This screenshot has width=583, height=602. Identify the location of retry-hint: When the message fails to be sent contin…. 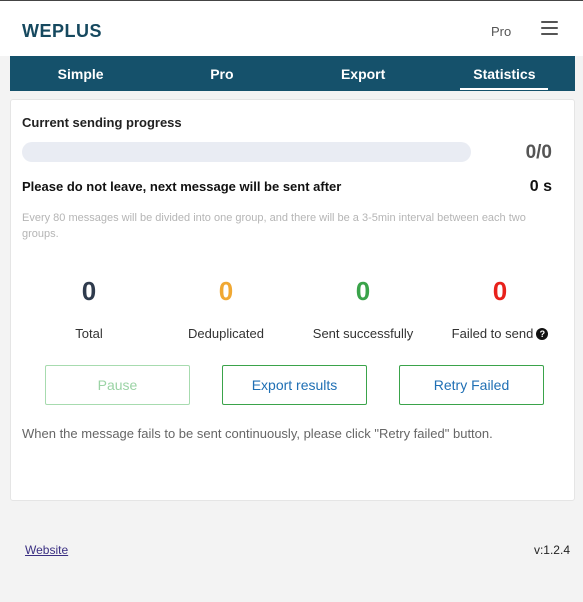
(257, 433).